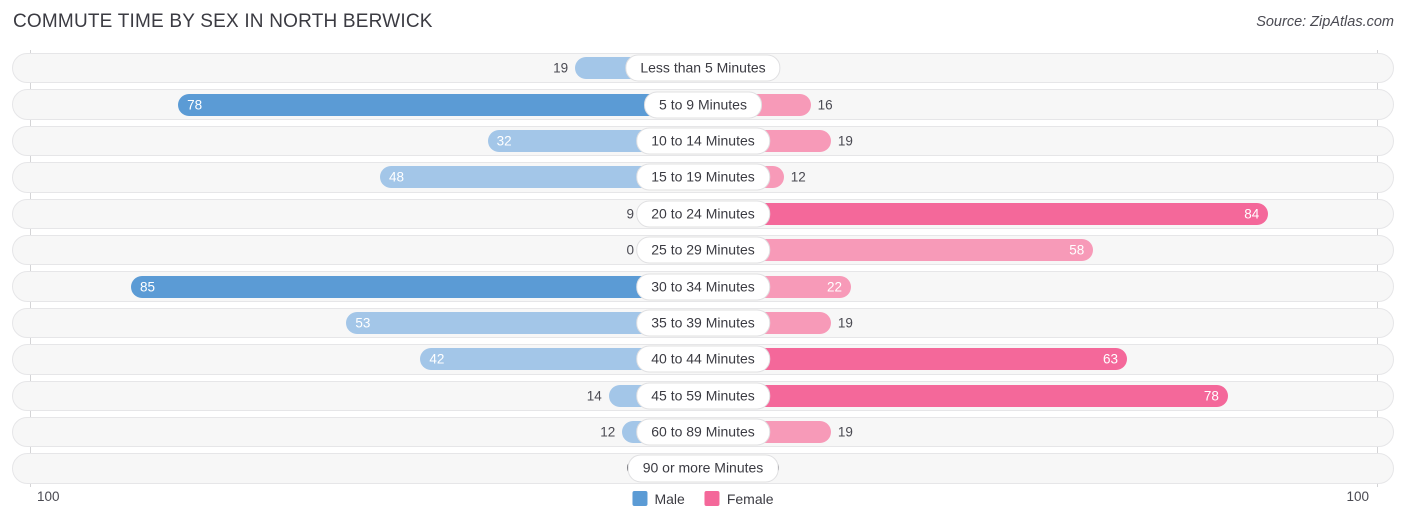  I want to click on category-label: 20 to 24 Minutes, so click(703, 214).